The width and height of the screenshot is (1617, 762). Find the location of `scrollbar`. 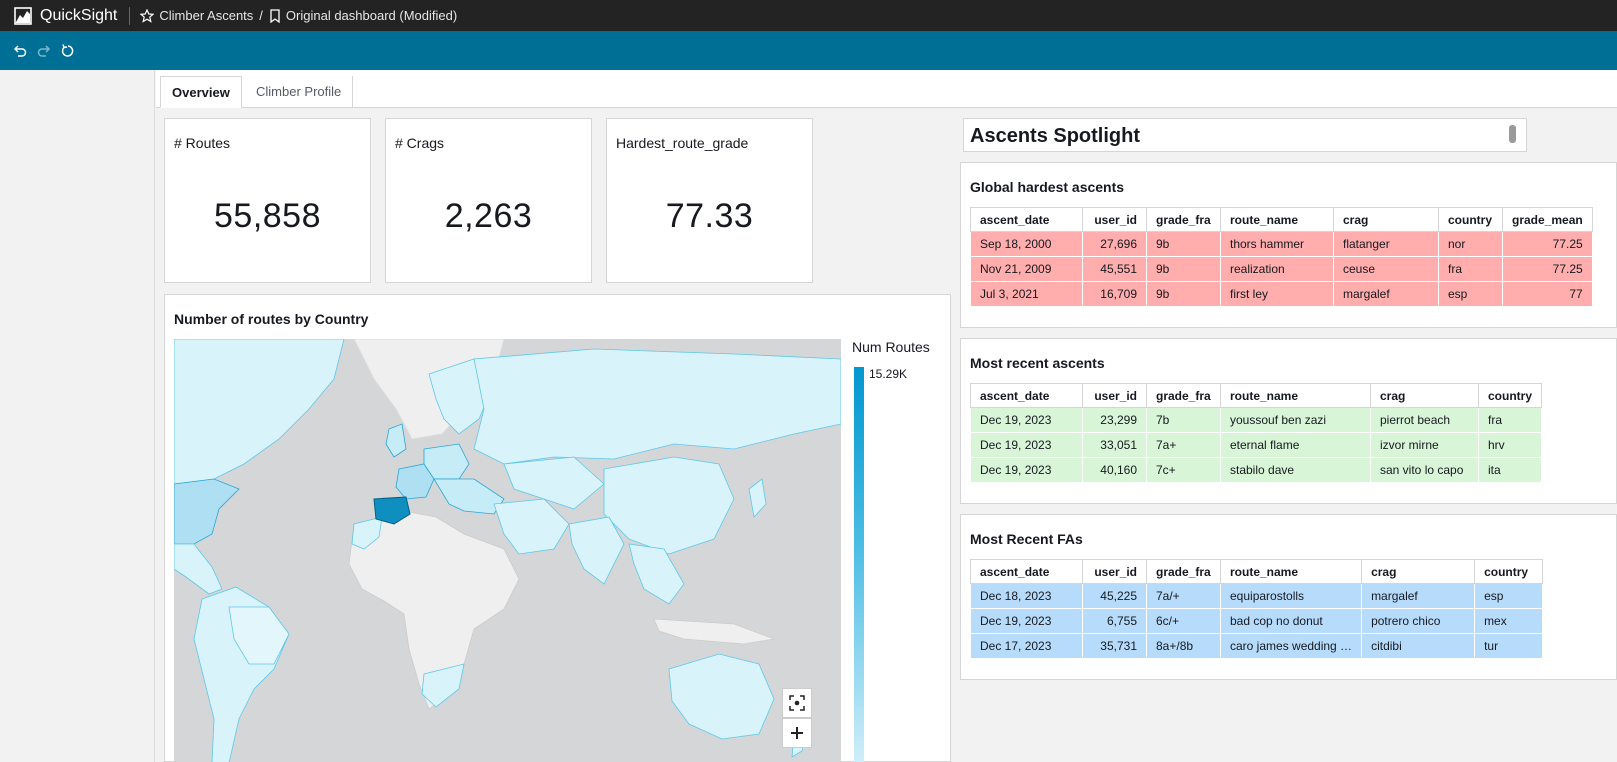

scrollbar is located at coordinates (1512, 134).